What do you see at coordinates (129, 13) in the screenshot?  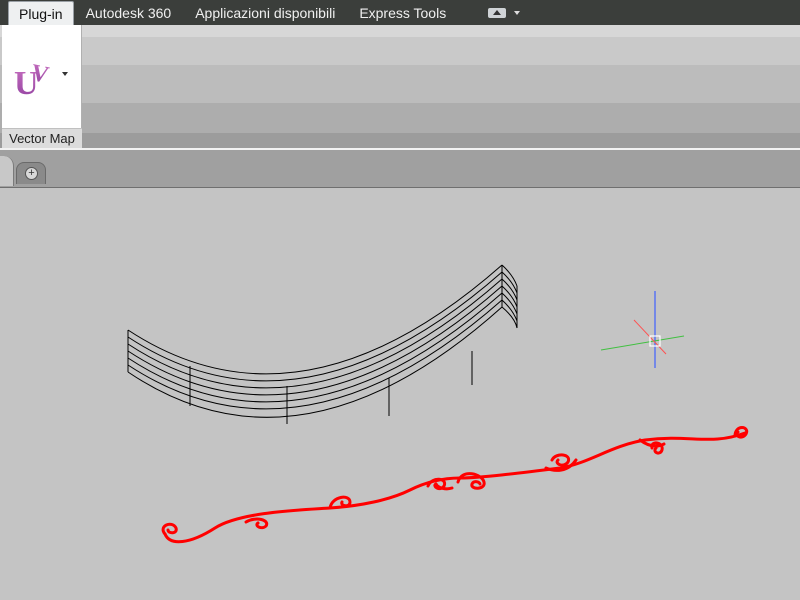 I see `tab-autodesk-360: Autodesk 360` at bounding box center [129, 13].